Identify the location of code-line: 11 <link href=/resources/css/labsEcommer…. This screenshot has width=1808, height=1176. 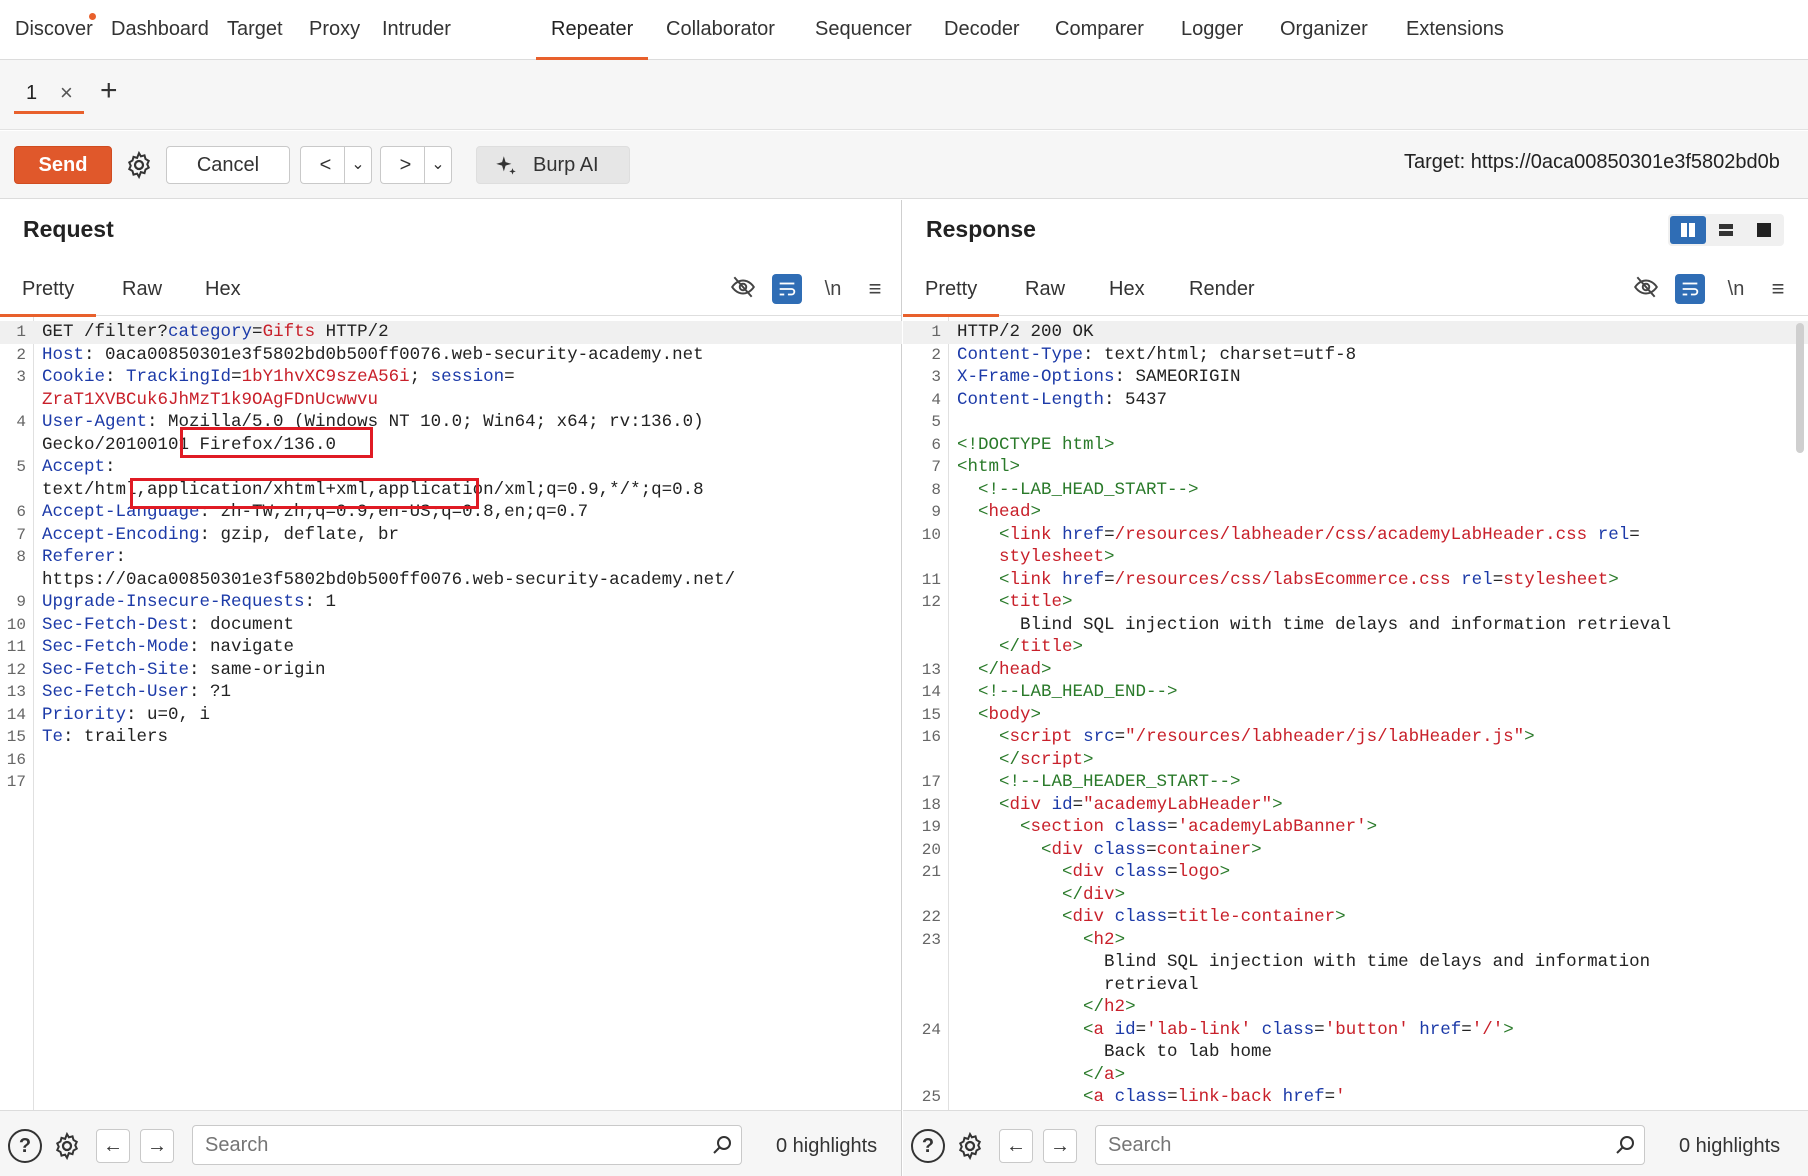
(1355, 580).